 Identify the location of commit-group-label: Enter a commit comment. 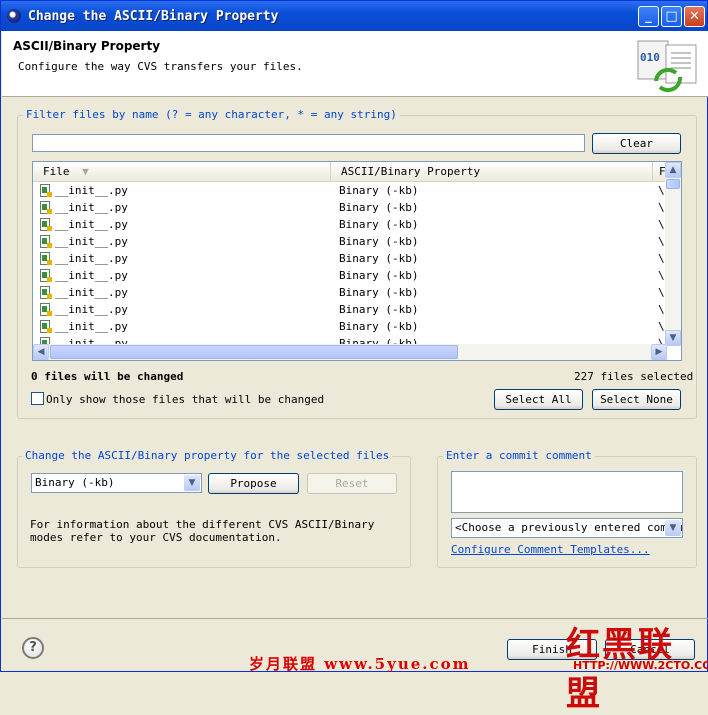
(519, 455).